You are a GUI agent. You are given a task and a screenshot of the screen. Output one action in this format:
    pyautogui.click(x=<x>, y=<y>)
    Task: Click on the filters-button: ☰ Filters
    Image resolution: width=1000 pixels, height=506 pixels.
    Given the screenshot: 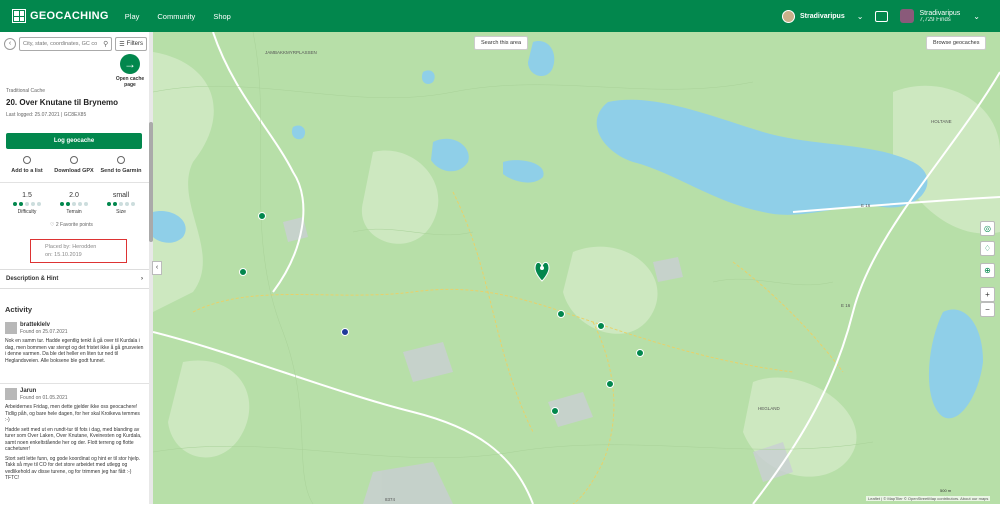 What is the action you would take?
    pyautogui.click(x=131, y=44)
    